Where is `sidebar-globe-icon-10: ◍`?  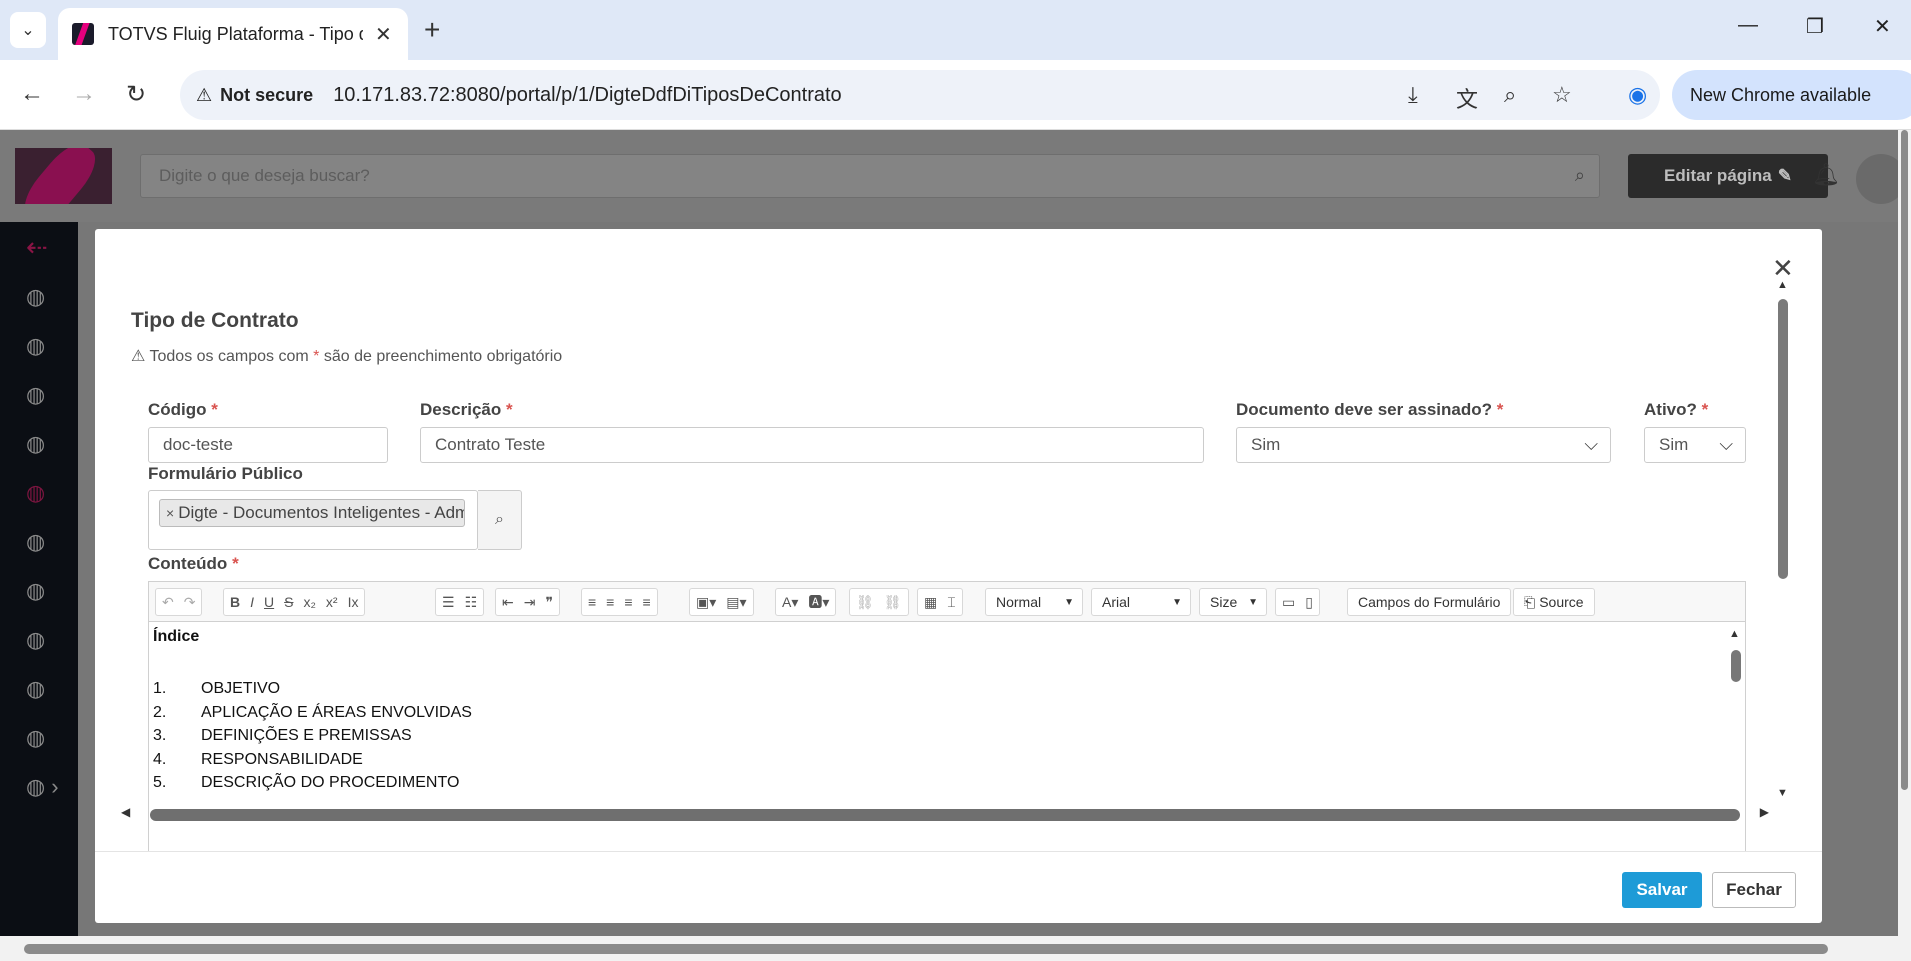
sidebar-globe-icon-10: ◍ is located at coordinates (35, 738).